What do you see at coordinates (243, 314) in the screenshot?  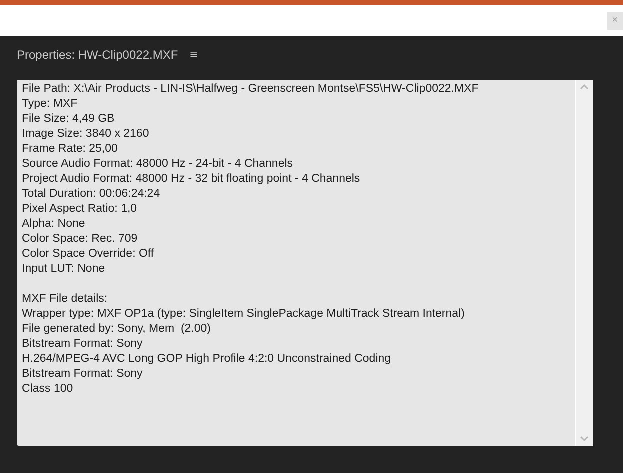 I see `property-line: Wrapper type: MXF OP1a (type: SingleItem SinglePackage MultiTrack Stream Internal)` at bounding box center [243, 314].